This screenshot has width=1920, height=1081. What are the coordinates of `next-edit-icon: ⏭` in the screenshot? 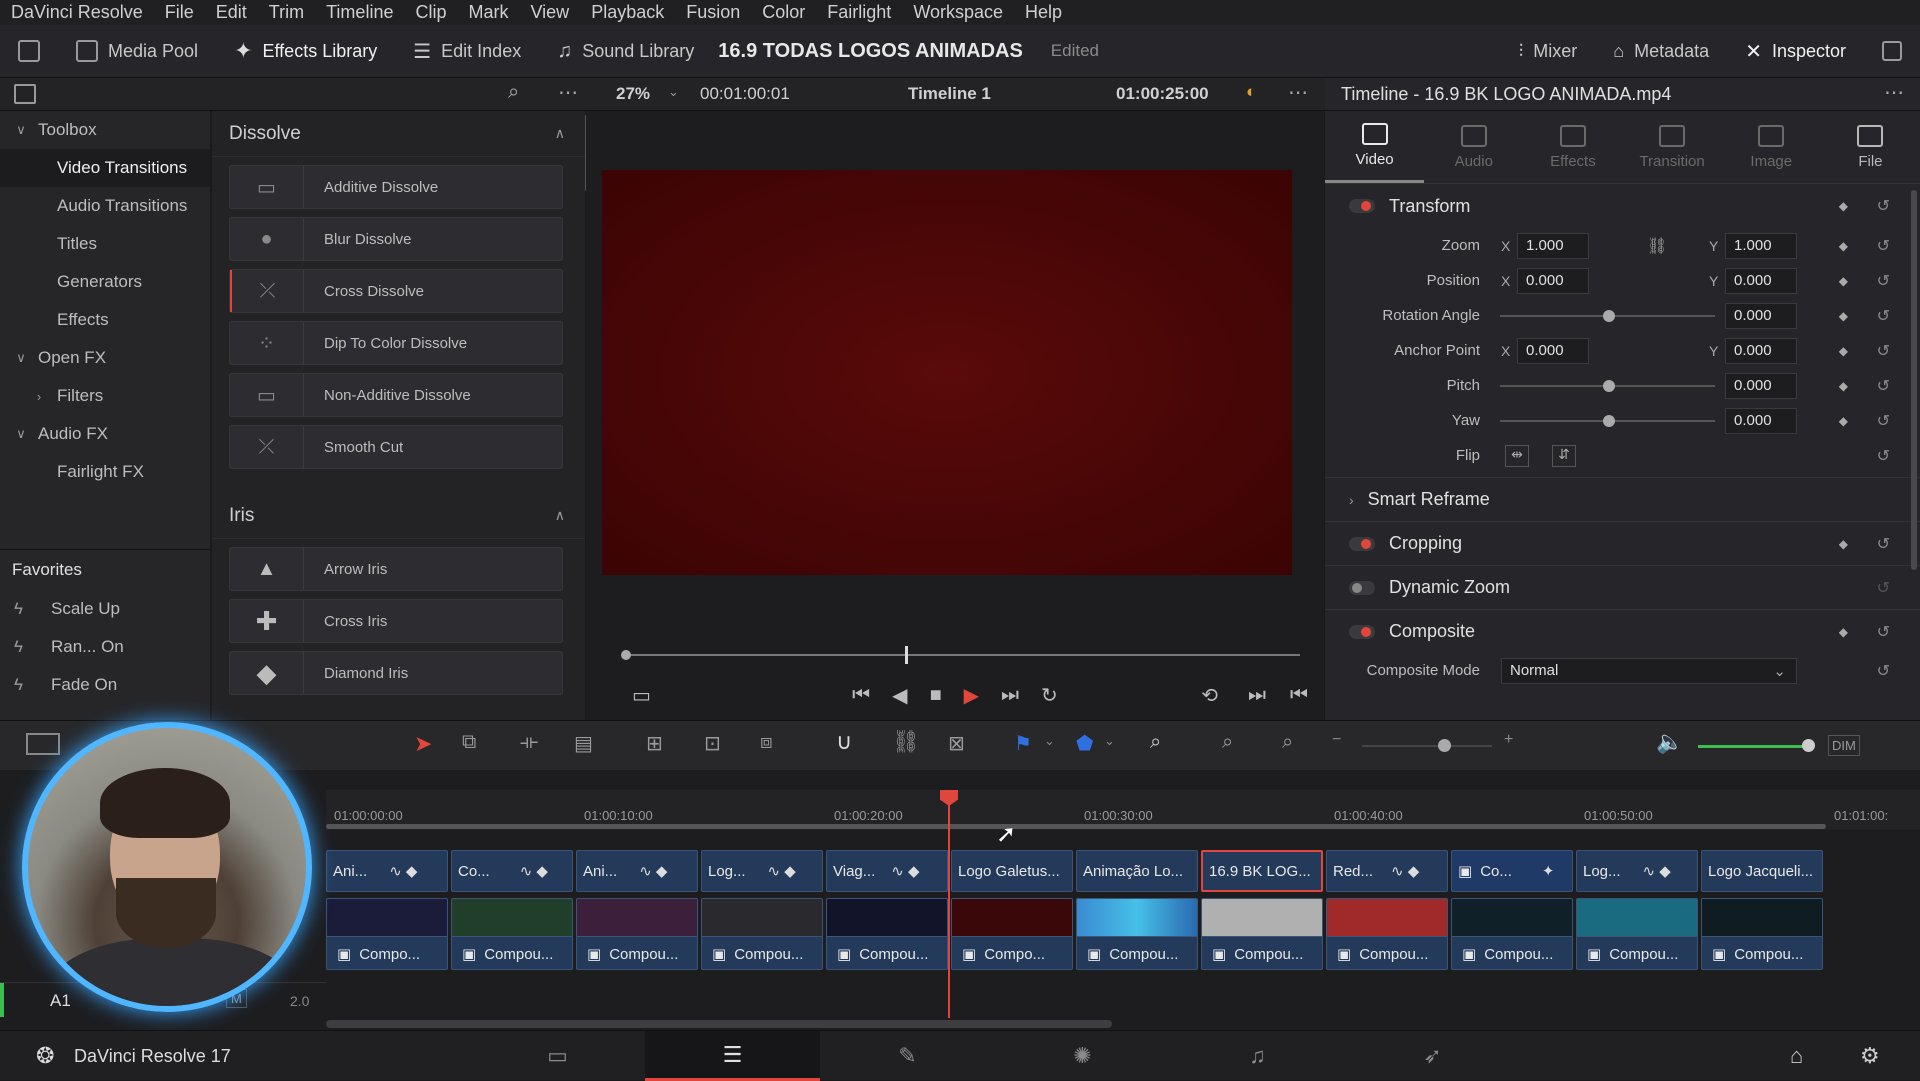 It's located at (1257, 695).